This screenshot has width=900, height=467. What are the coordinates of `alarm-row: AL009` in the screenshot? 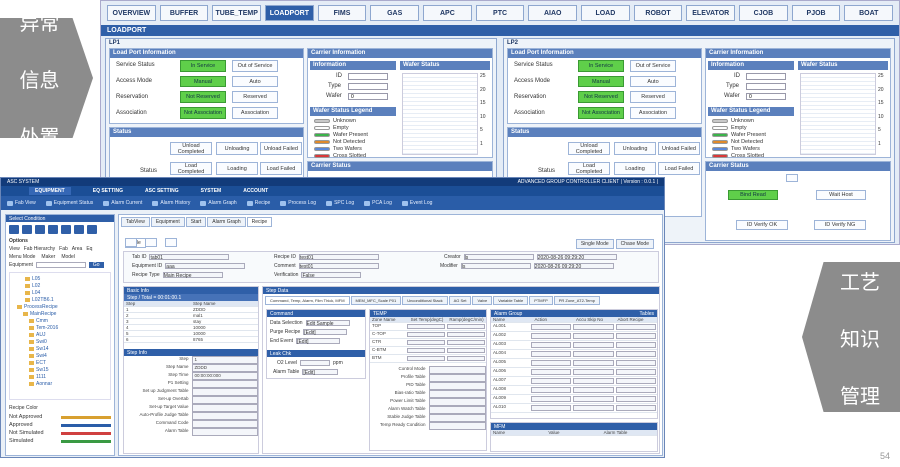 It's located at (574, 399).